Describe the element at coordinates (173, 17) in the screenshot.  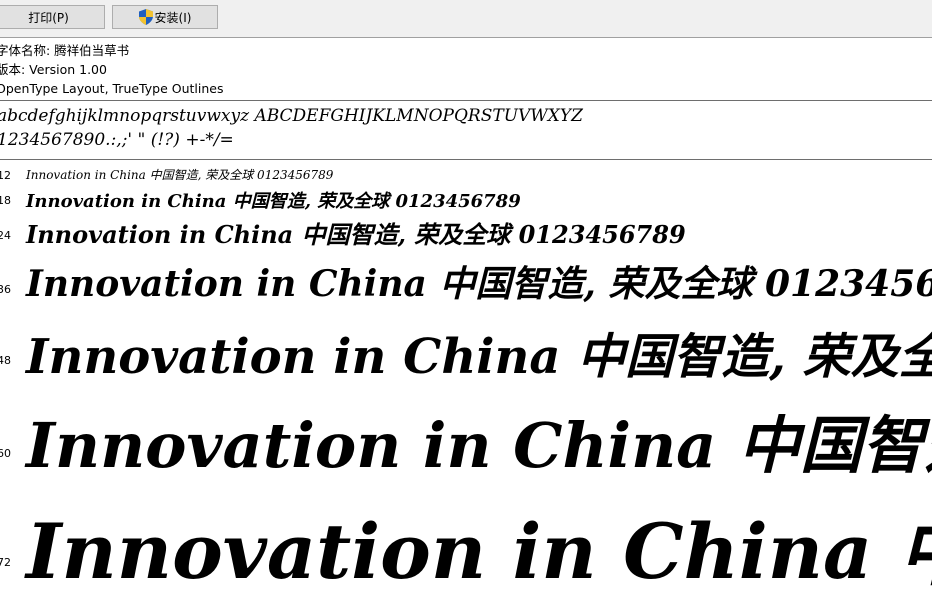
I see `install-button-label: 安装(I)` at that location.